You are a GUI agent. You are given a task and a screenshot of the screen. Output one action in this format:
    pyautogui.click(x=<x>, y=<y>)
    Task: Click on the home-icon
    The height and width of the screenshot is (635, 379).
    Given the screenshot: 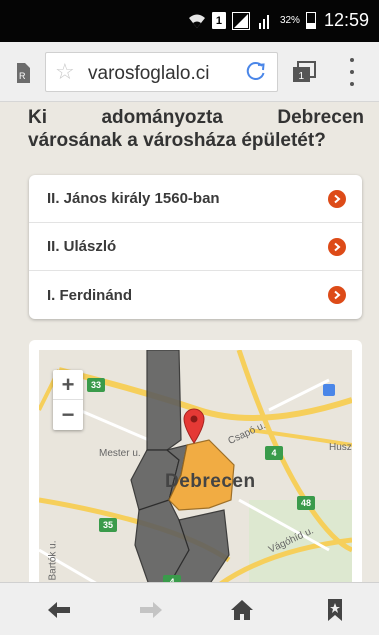 What is the action you would take?
    pyautogui.click(x=242, y=610)
    